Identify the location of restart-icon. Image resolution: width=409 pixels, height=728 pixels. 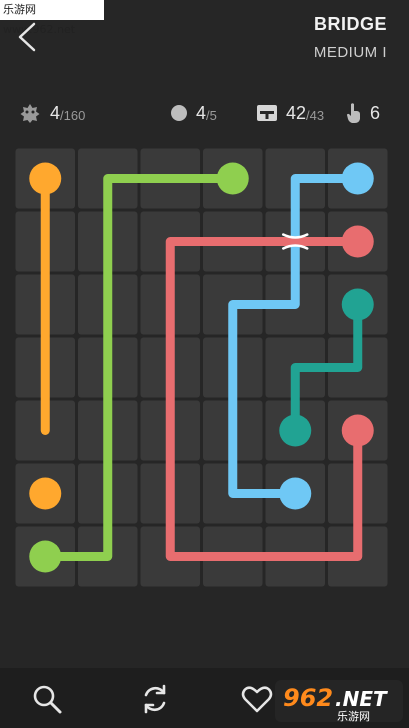
(155, 699).